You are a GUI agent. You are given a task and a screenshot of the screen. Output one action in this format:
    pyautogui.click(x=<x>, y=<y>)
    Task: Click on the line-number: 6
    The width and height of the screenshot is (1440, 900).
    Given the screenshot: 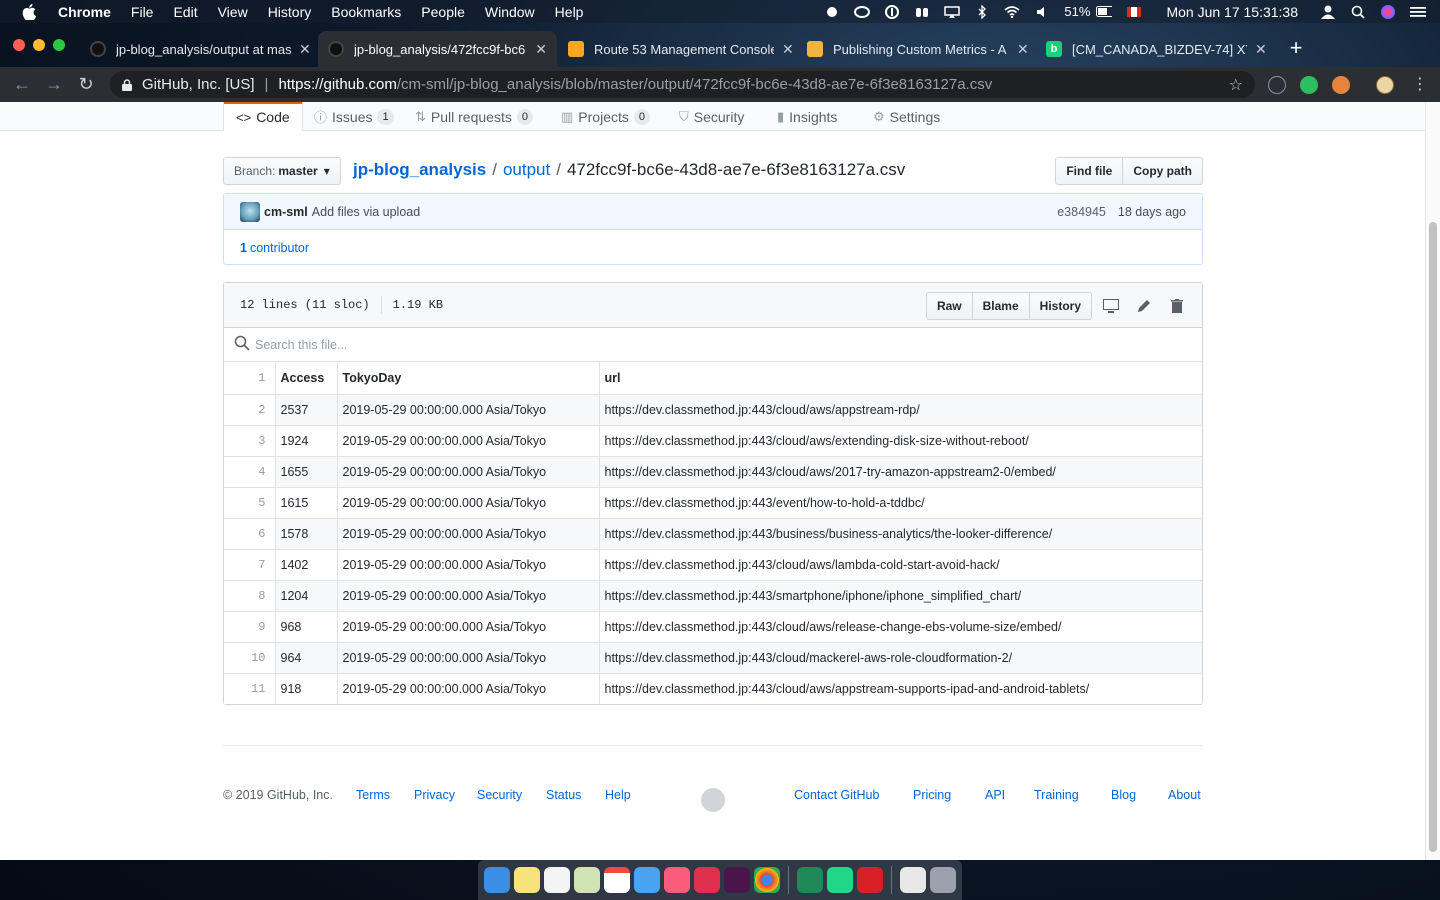 What is the action you would take?
    pyautogui.click(x=250, y=533)
    